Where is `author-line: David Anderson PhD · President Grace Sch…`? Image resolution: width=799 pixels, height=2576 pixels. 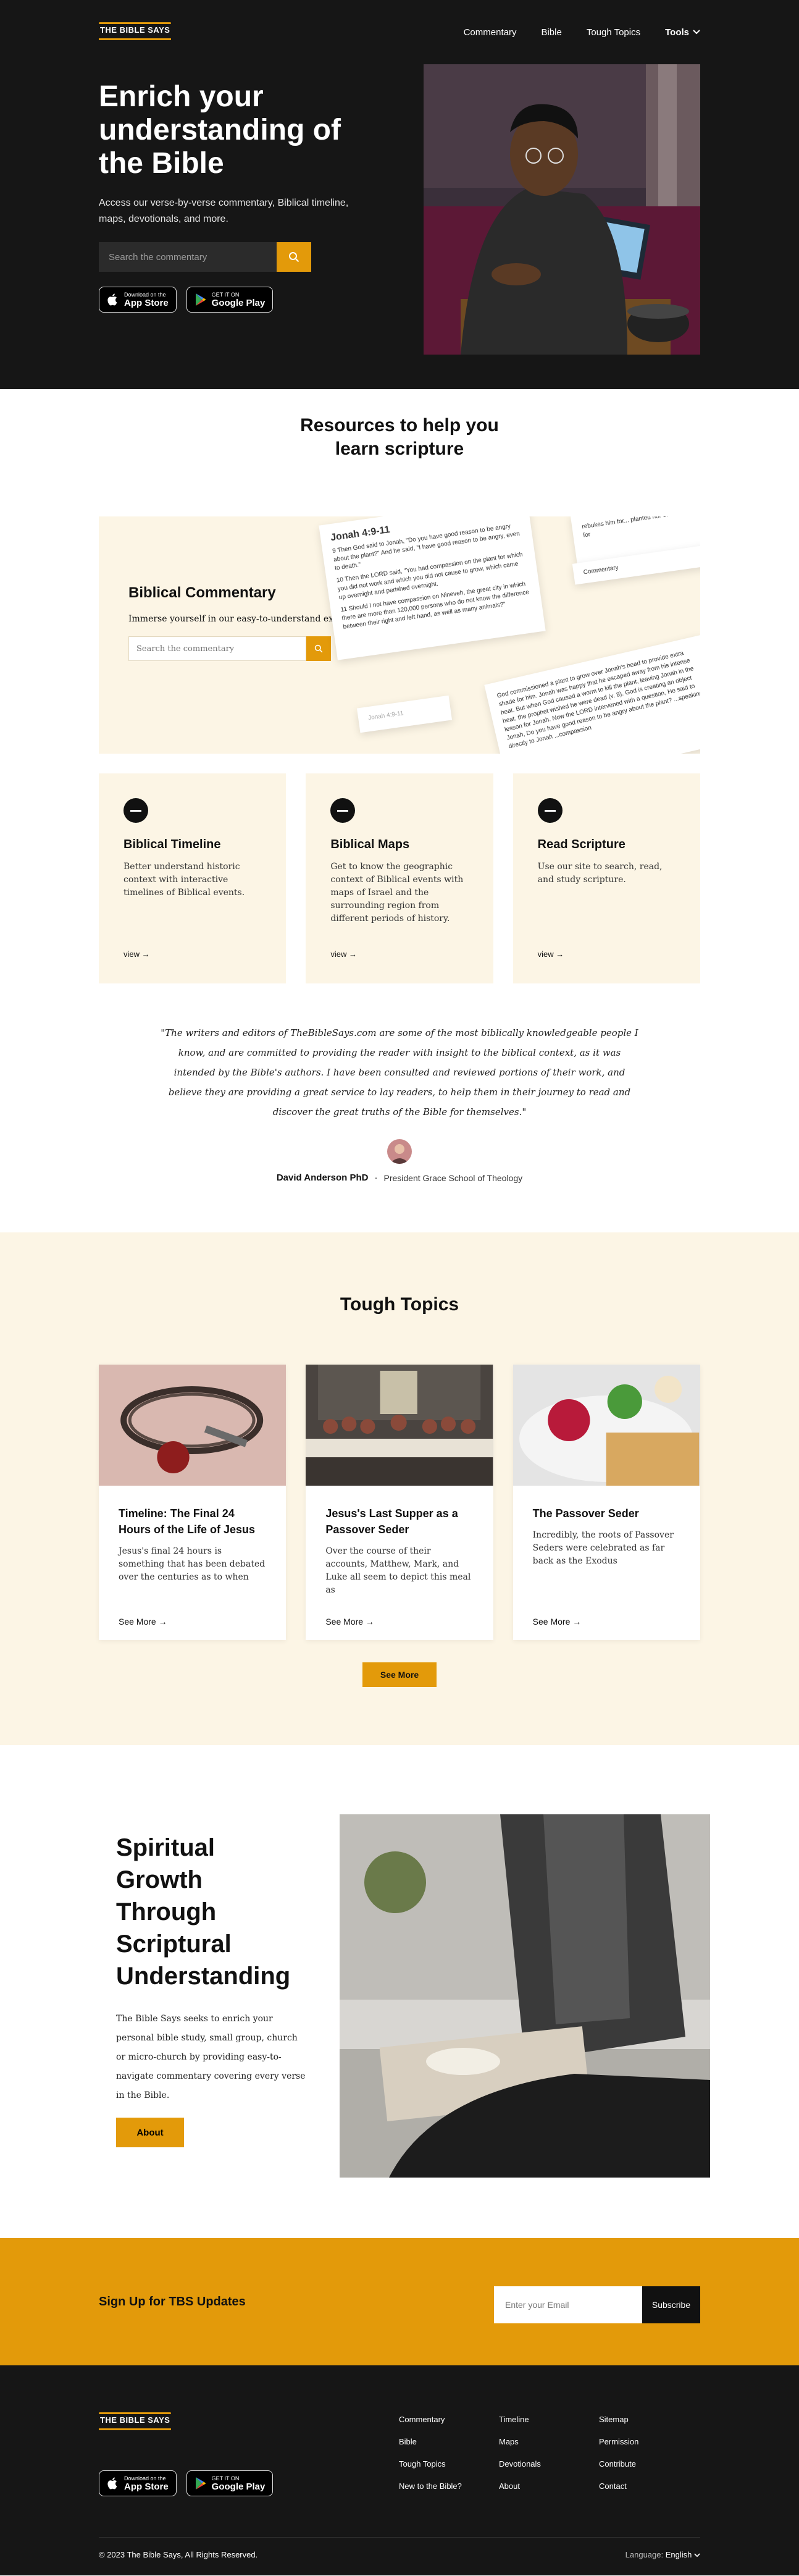
author-line: David Anderson PhD · President Grace Sch… is located at coordinates (399, 1177).